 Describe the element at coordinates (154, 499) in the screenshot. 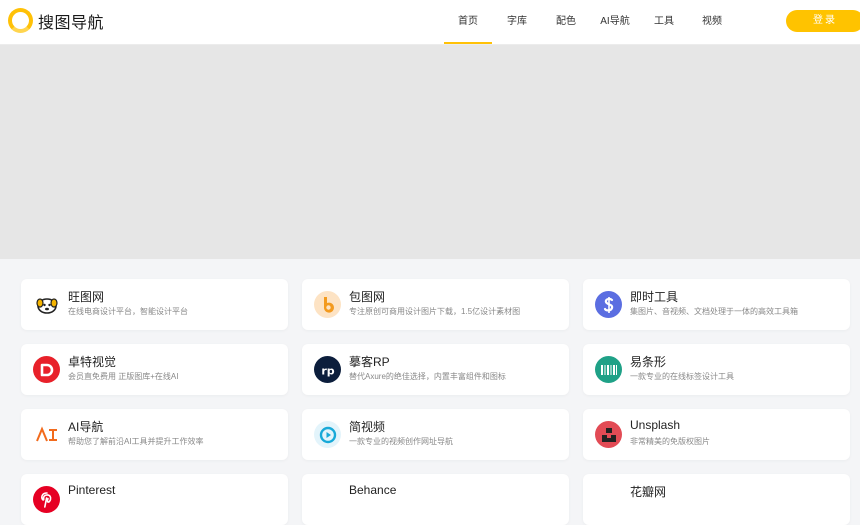

I see `site-card: Pinterest` at that location.